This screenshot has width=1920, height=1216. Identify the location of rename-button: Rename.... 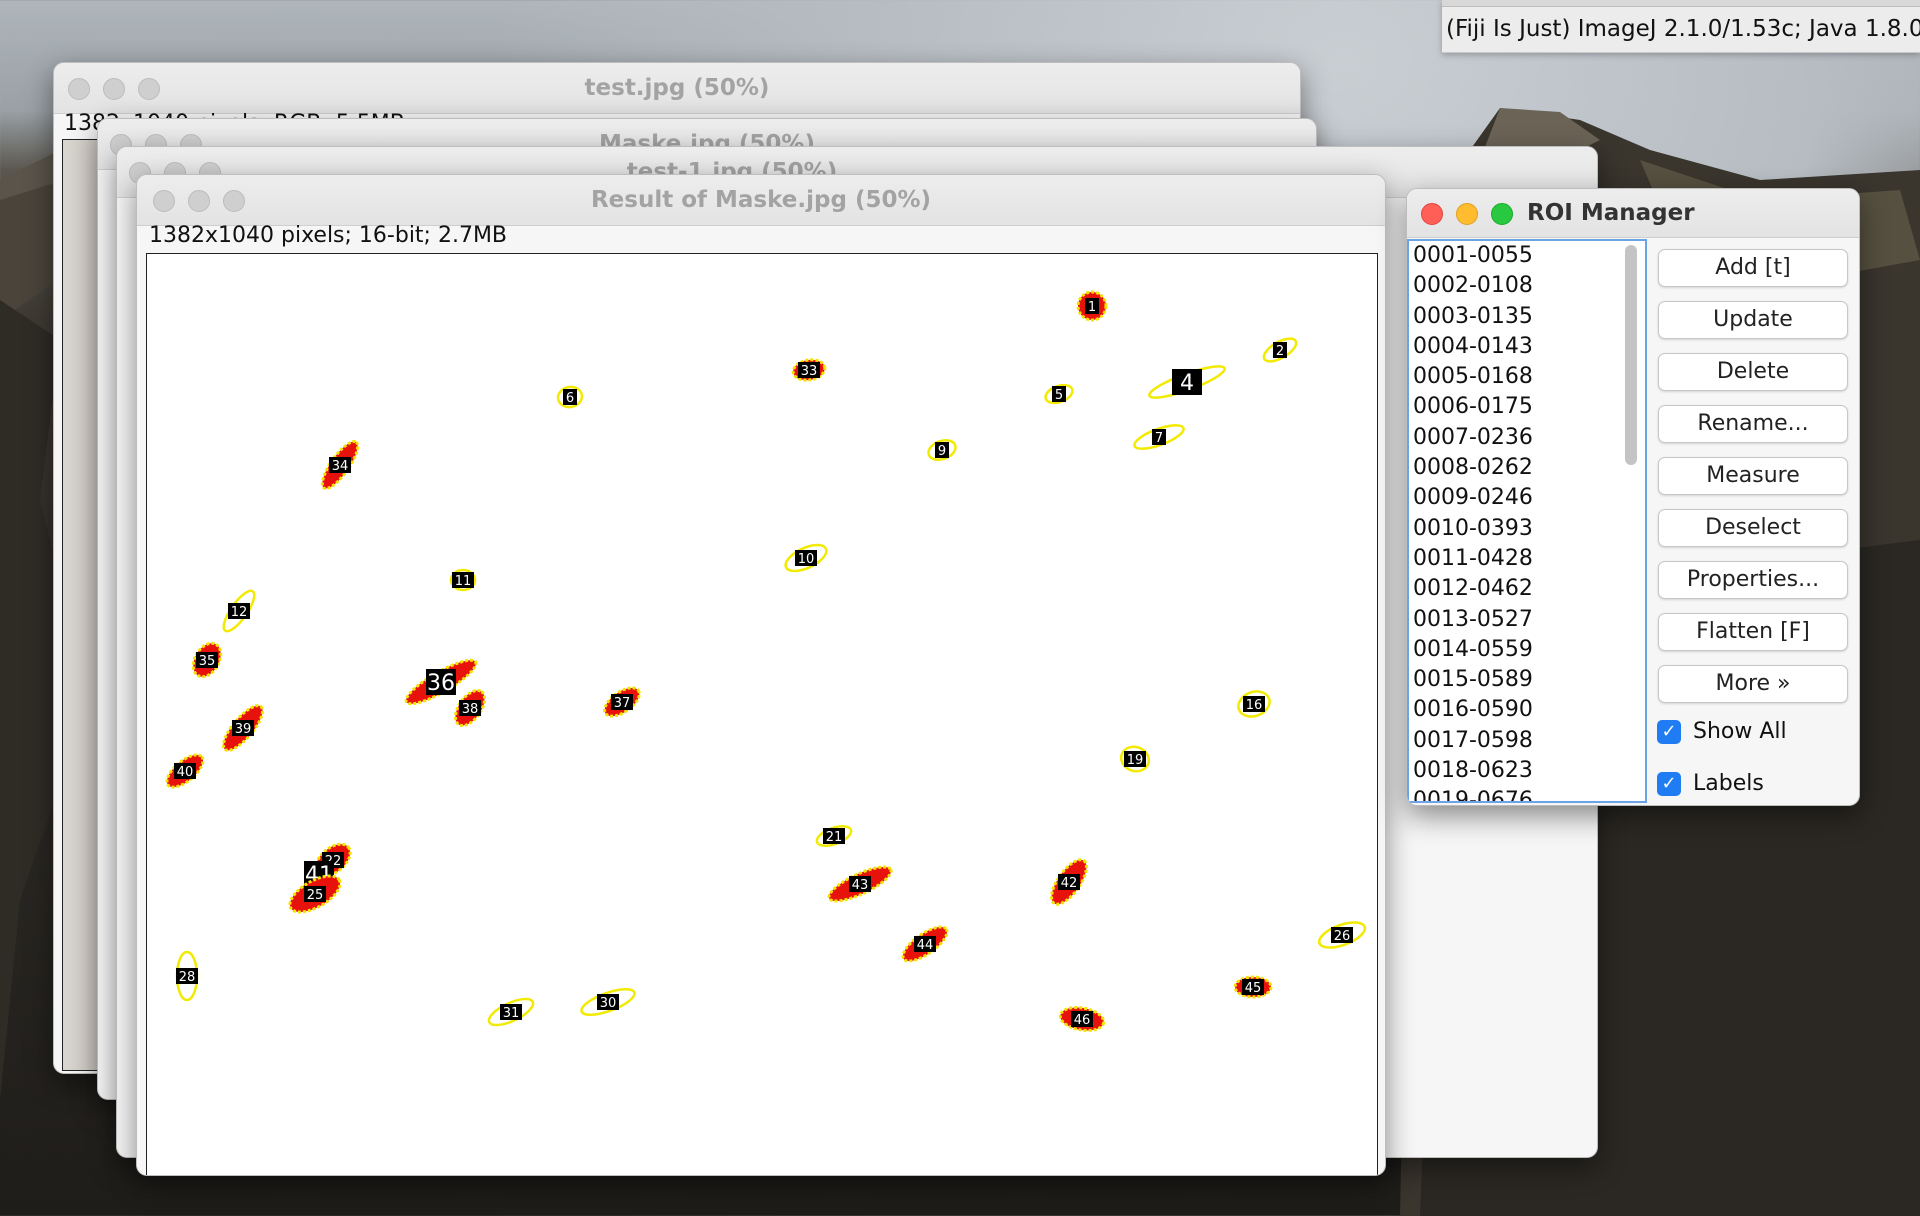
(1753, 424).